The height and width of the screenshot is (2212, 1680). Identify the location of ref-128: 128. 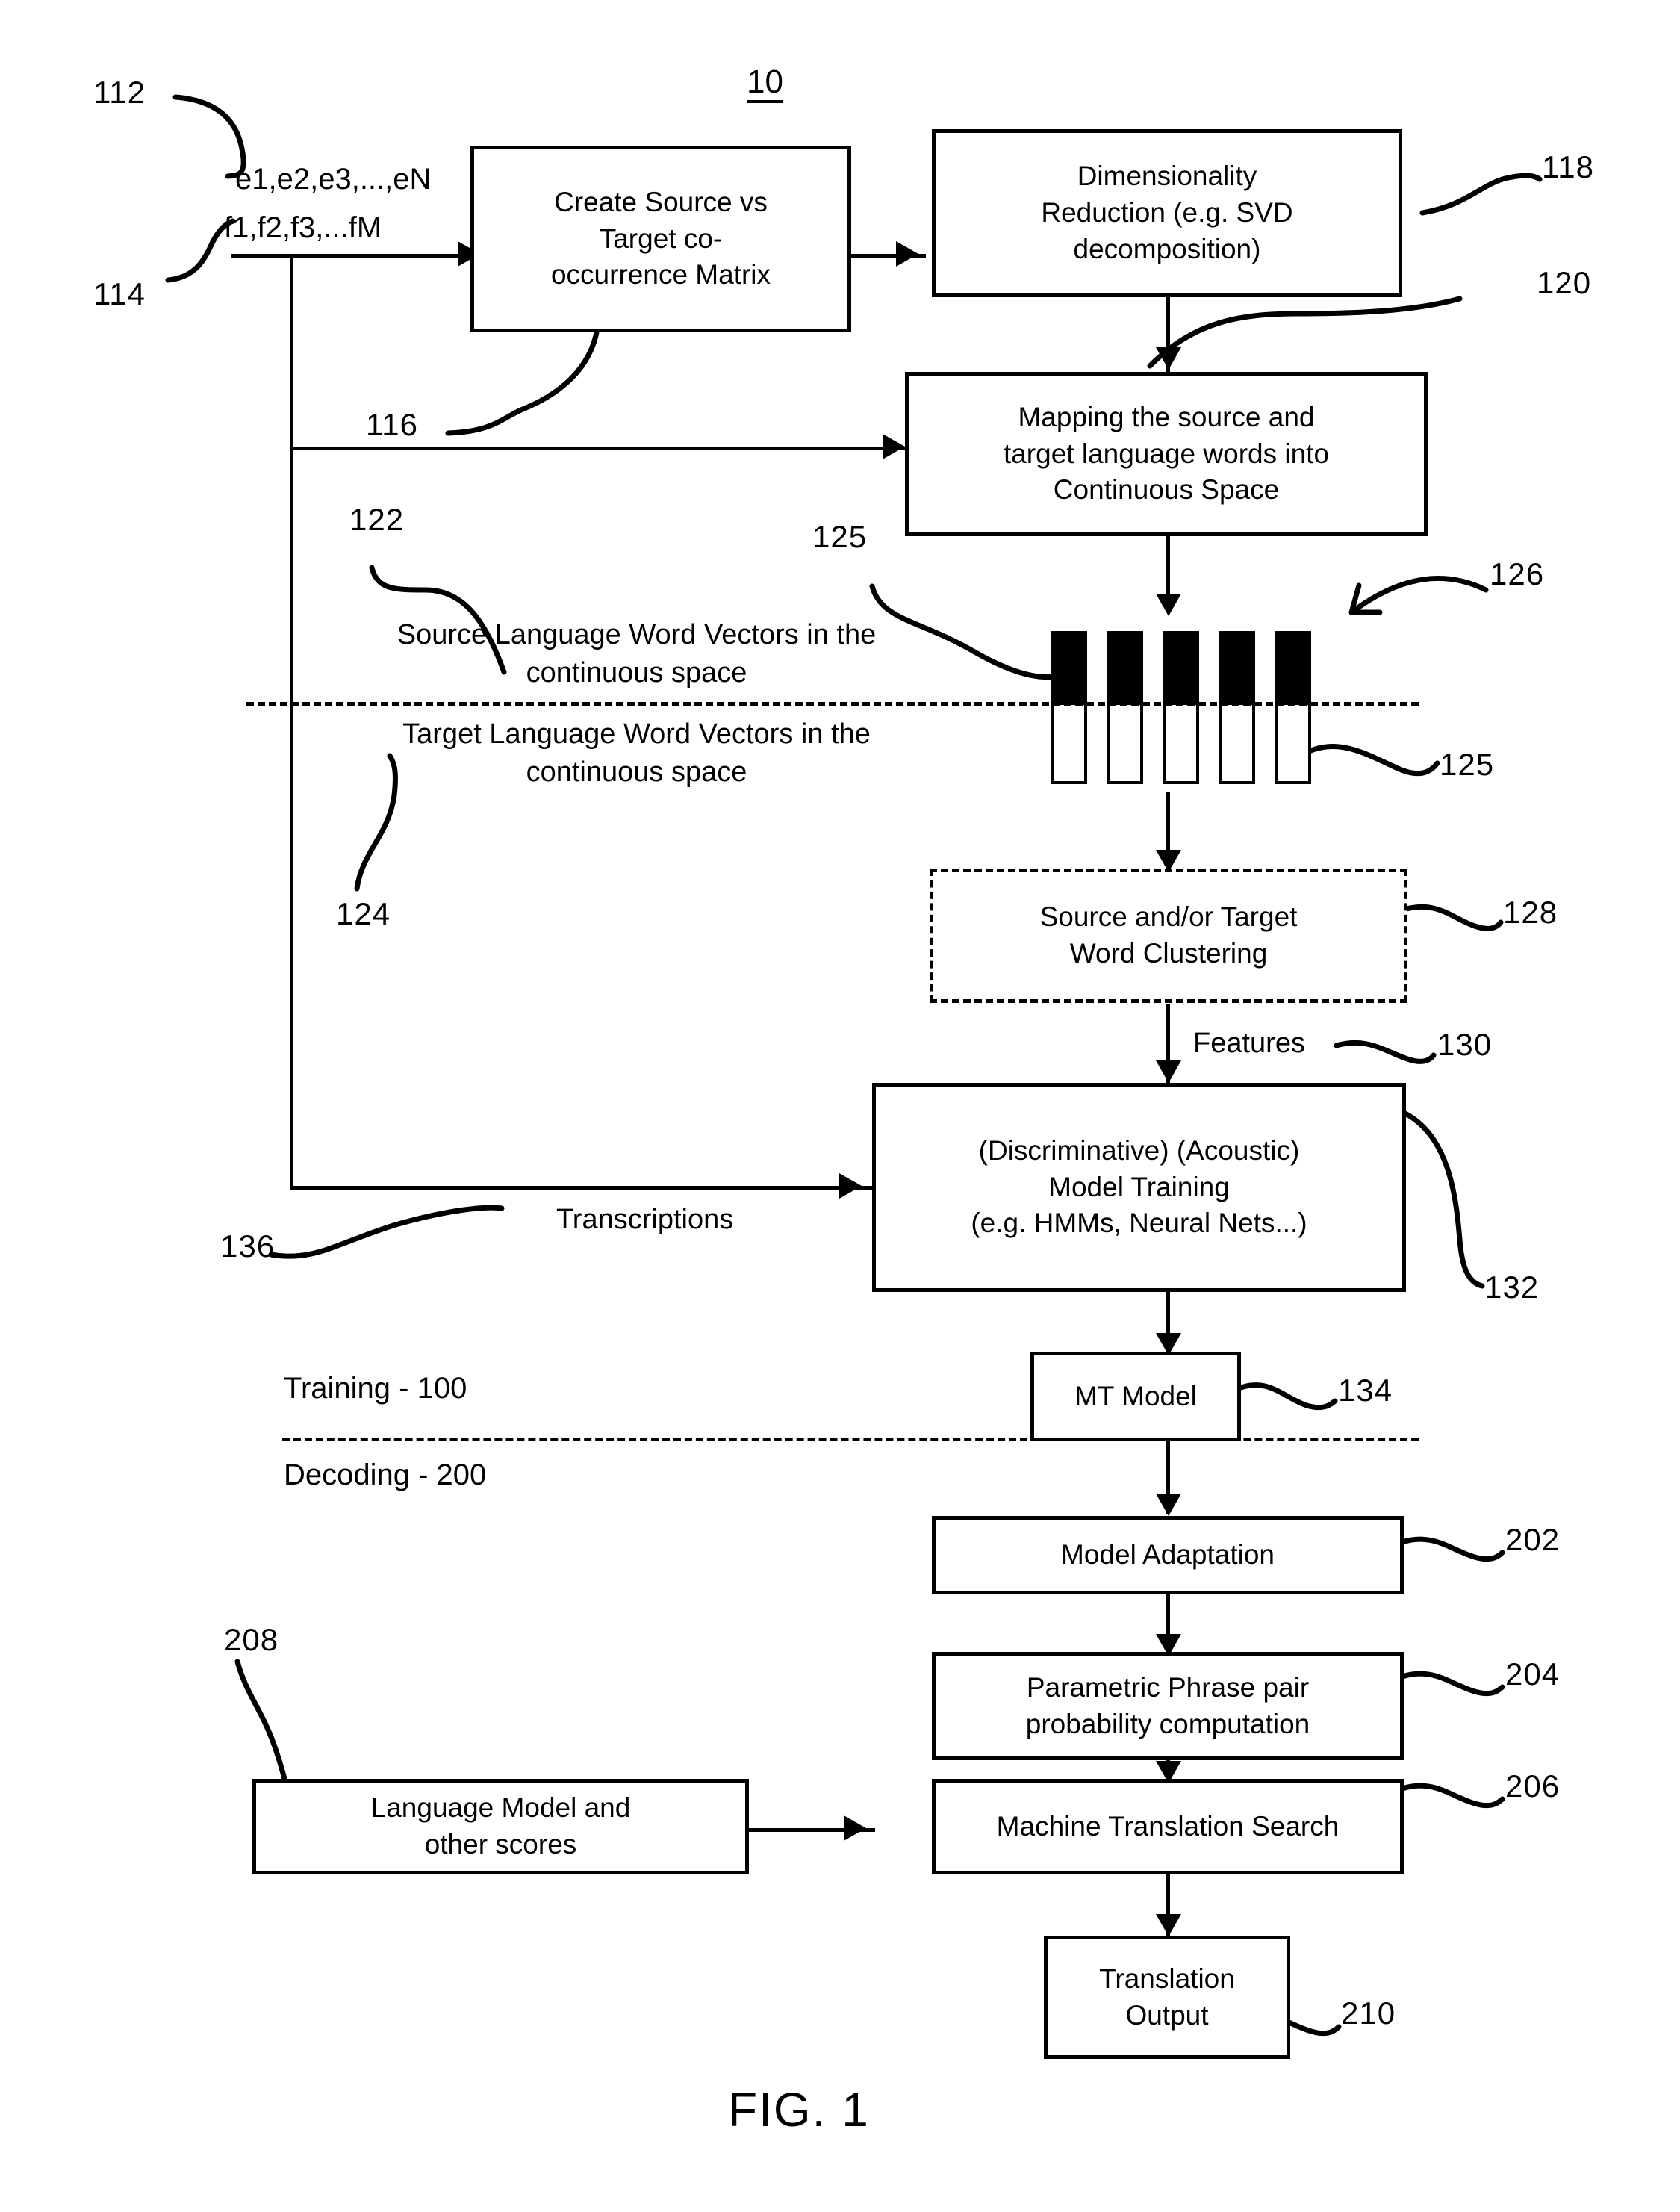
(1531, 913).